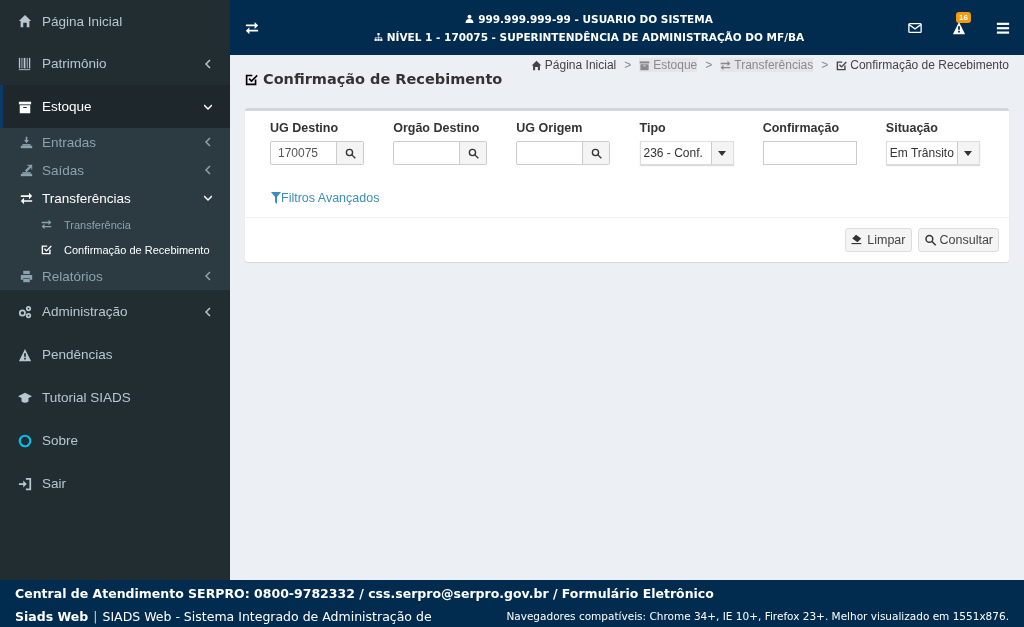 The height and width of the screenshot is (627, 1024). Describe the element at coordinates (115, 106) in the screenshot. I see `sidebar-item: Estoque` at that location.